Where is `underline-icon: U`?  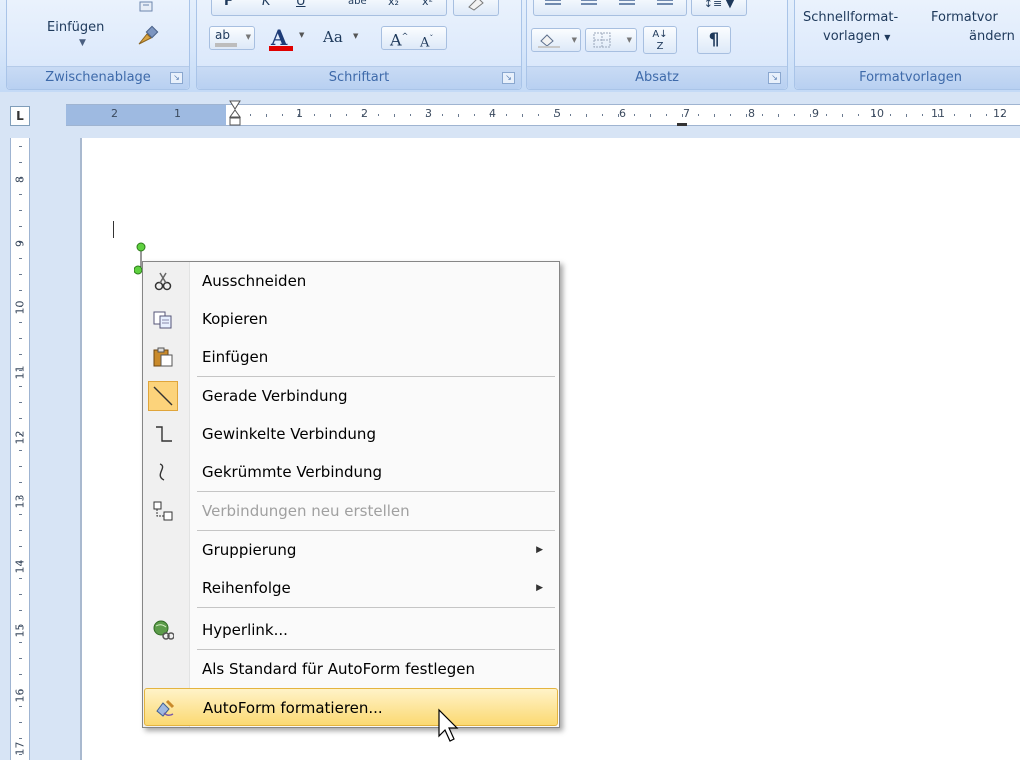 underline-icon: U is located at coordinates (301, 6).